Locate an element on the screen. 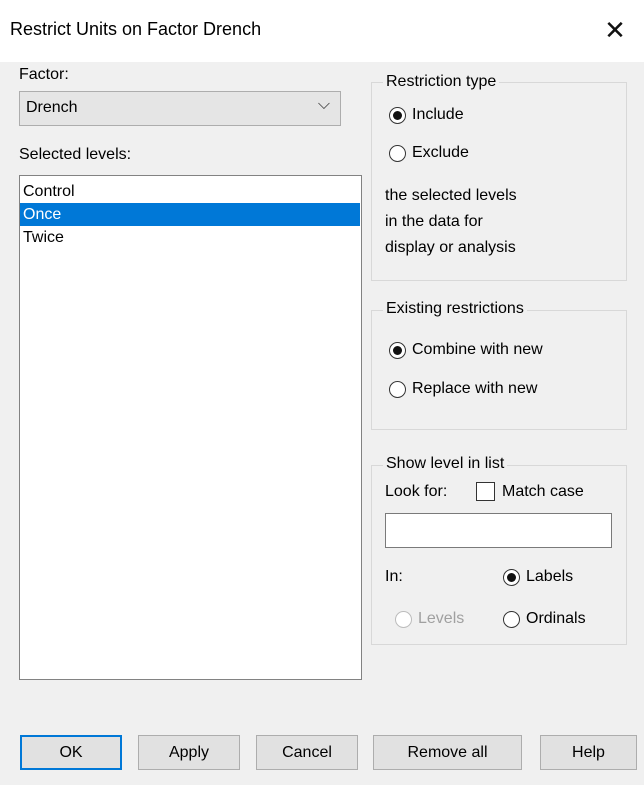 This screenshot has width=644, height=785. labels-label: Labels is located at coordinates (550, 576).